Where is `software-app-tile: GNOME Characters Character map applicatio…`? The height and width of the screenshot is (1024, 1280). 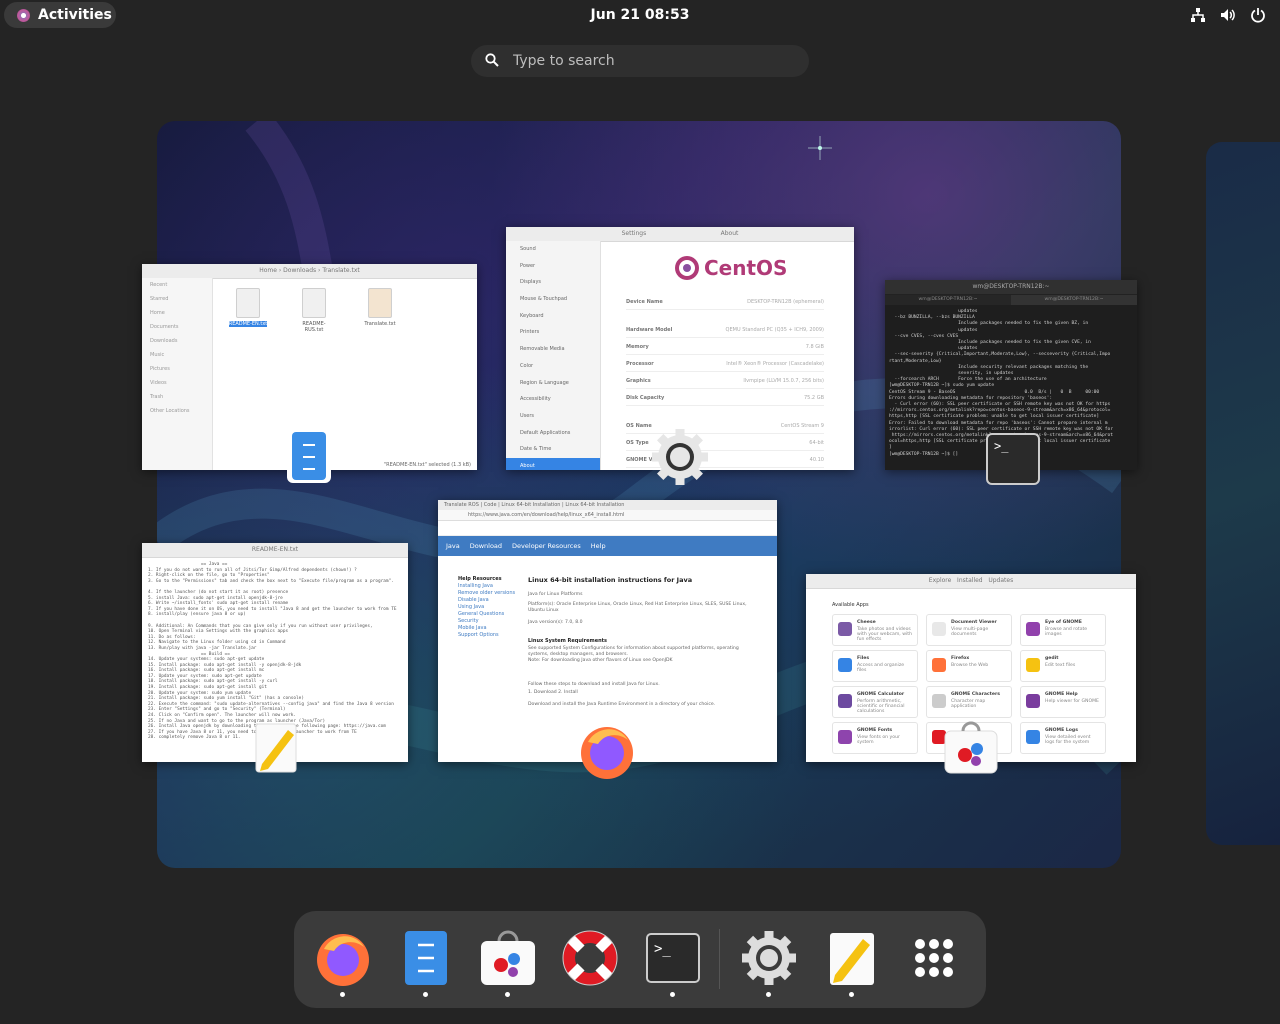 software-app-tile: GNOME Characters Character map applicatio… is located at coordinates (969, 702).